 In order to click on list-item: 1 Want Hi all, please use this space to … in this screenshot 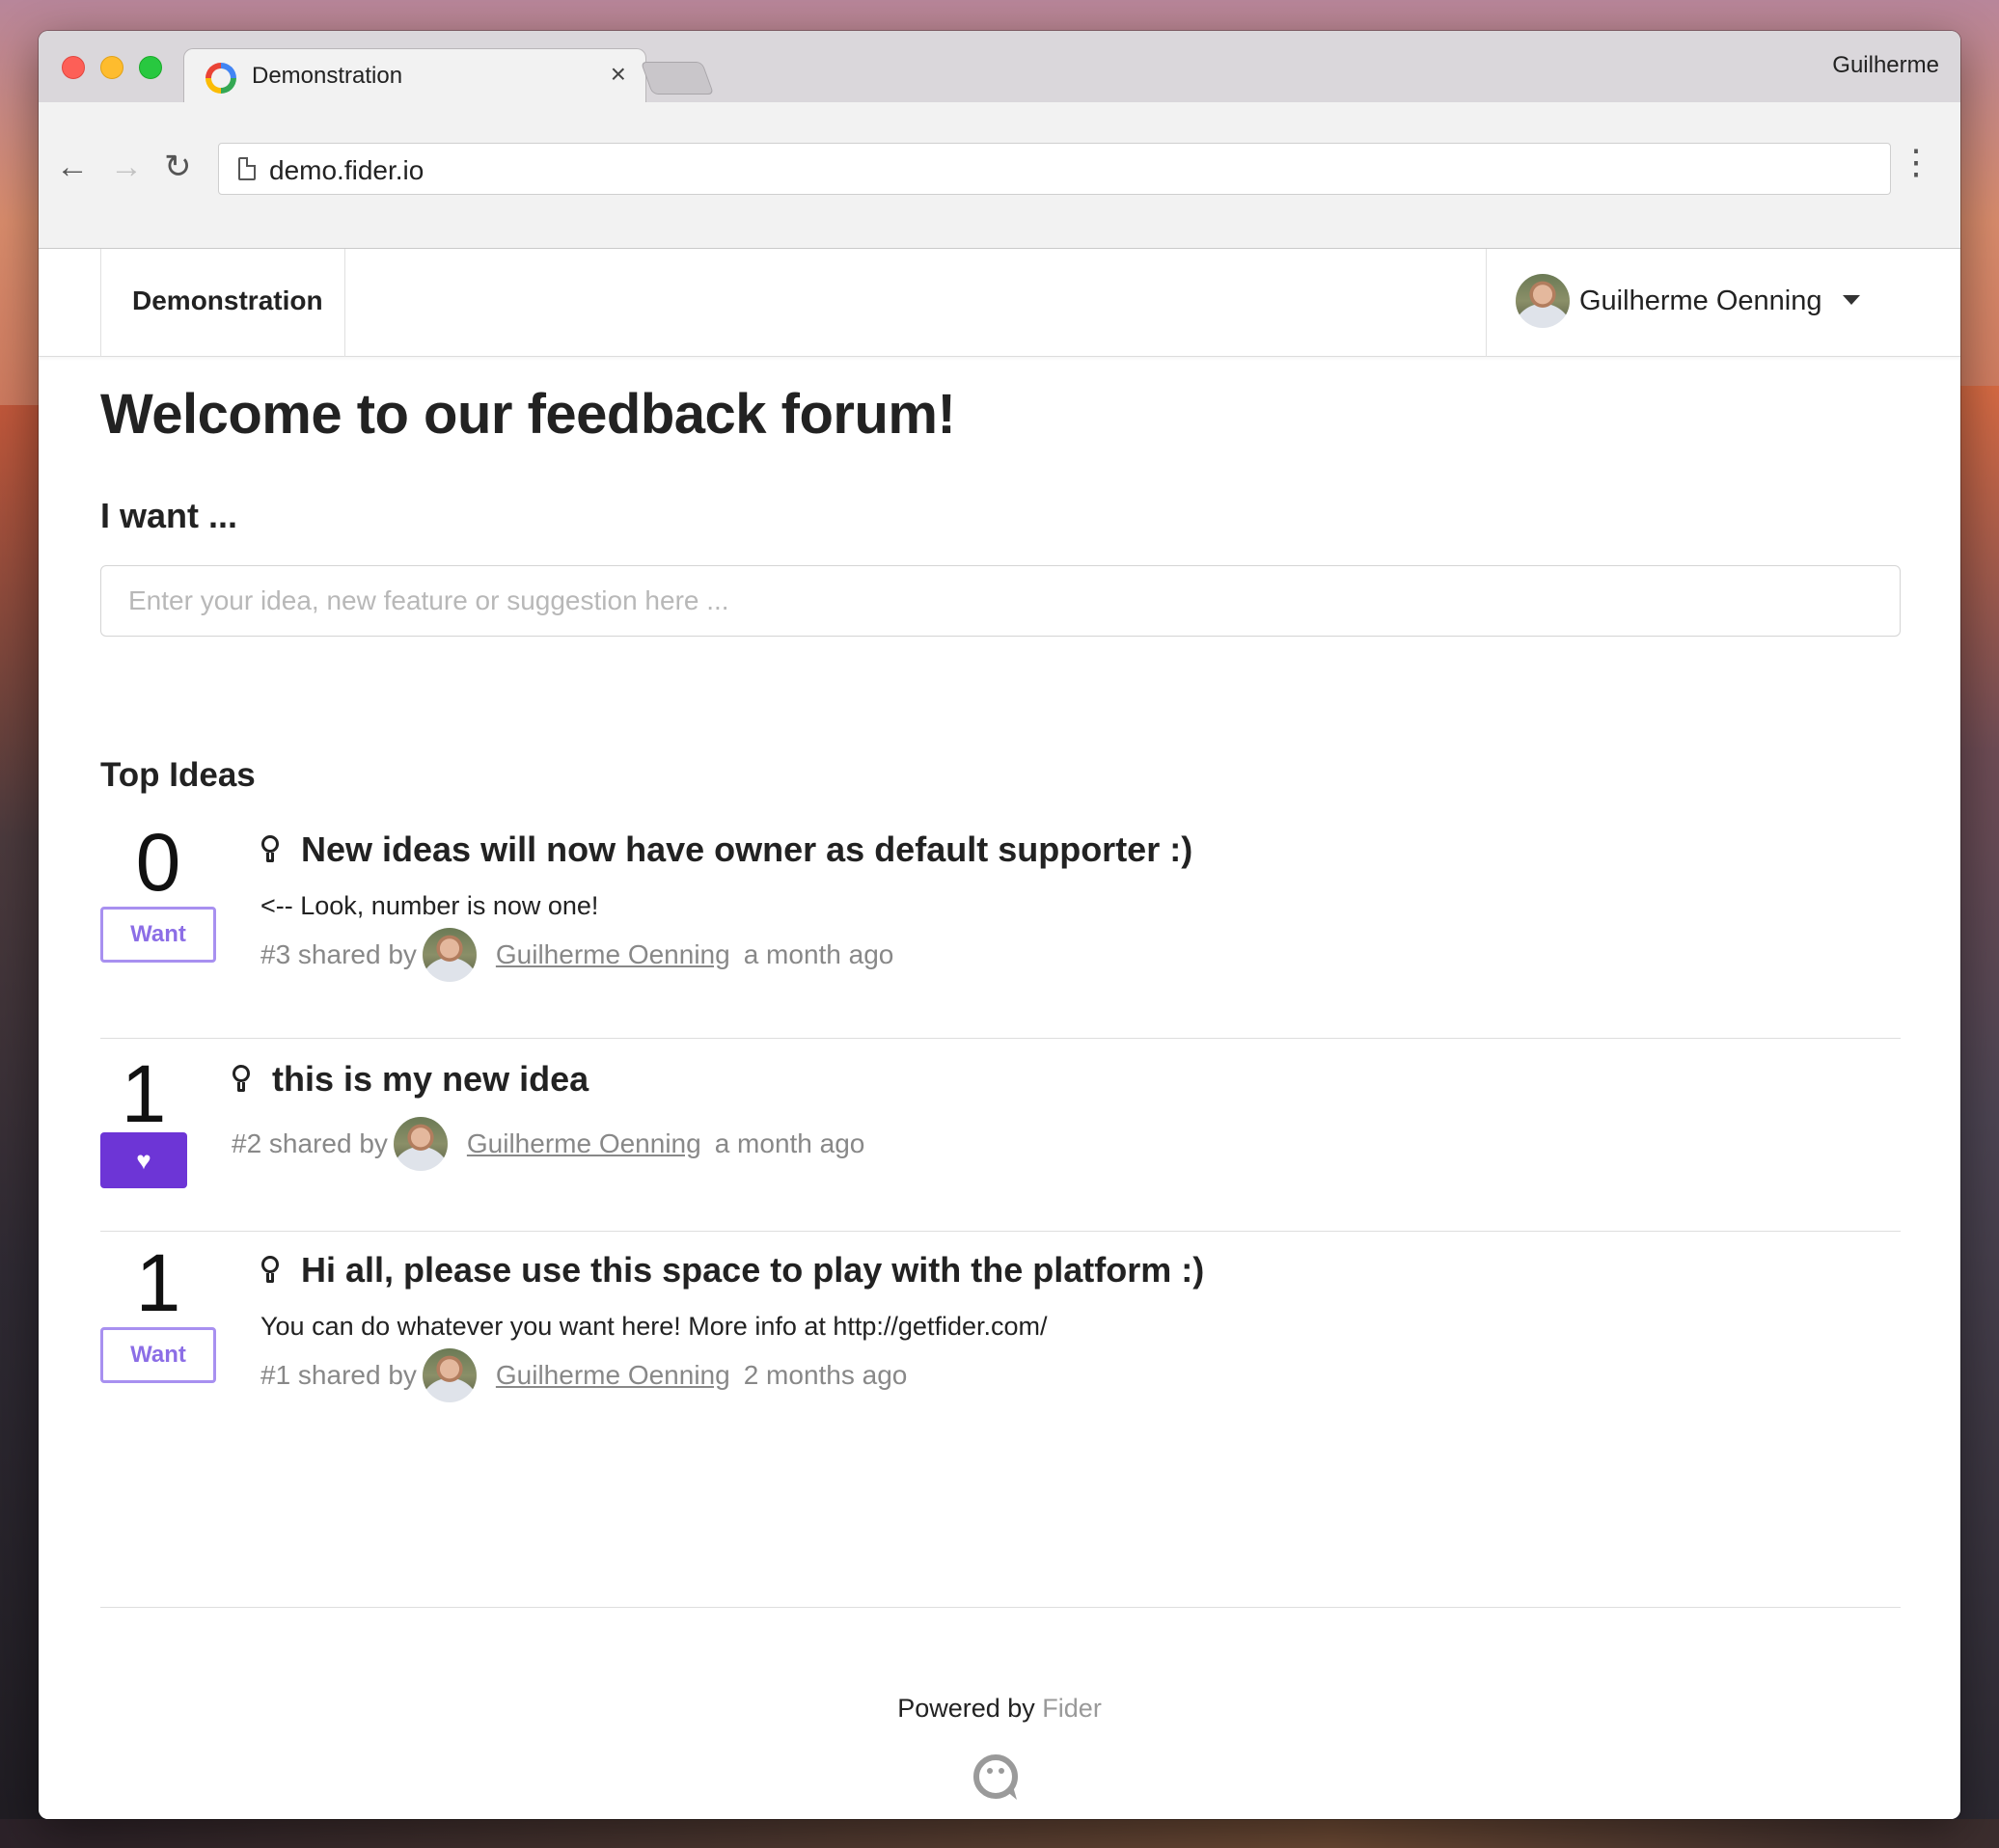, I will do `click(1000, 1329)`.